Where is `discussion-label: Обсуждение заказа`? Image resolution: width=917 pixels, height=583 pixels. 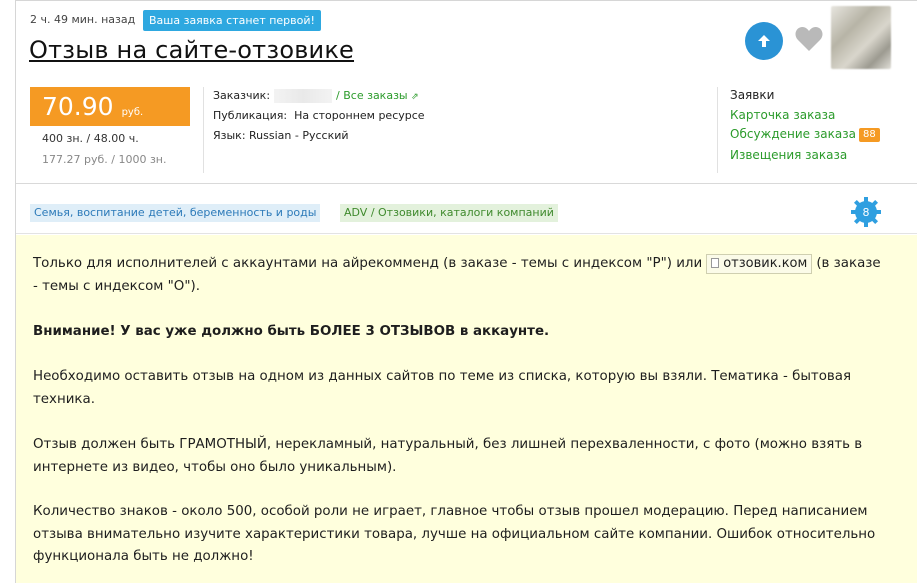
discussion-label: Обсуждение заказа is located at coordinates (793, 134).